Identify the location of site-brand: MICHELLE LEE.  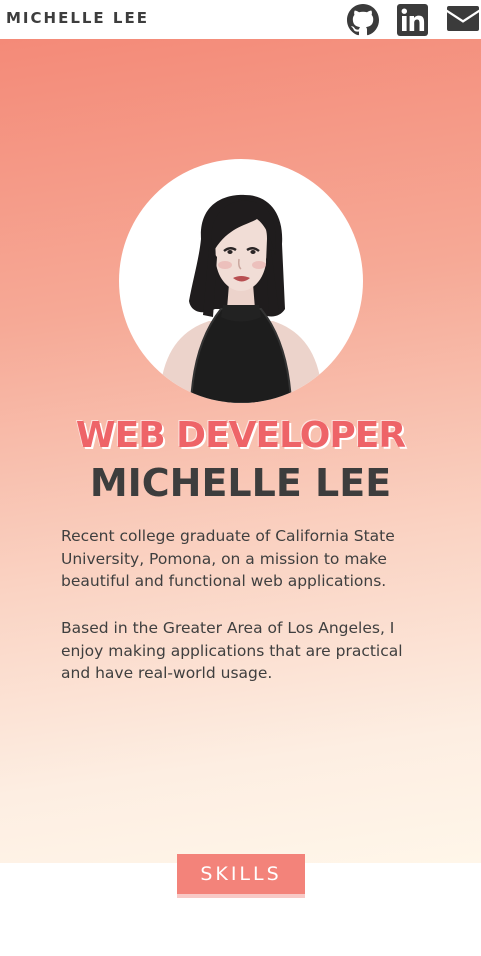
(77, 18).